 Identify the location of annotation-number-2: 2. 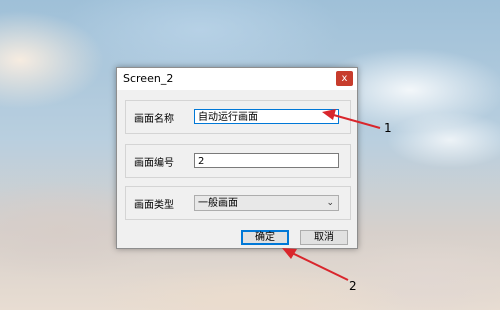
(353, 286).